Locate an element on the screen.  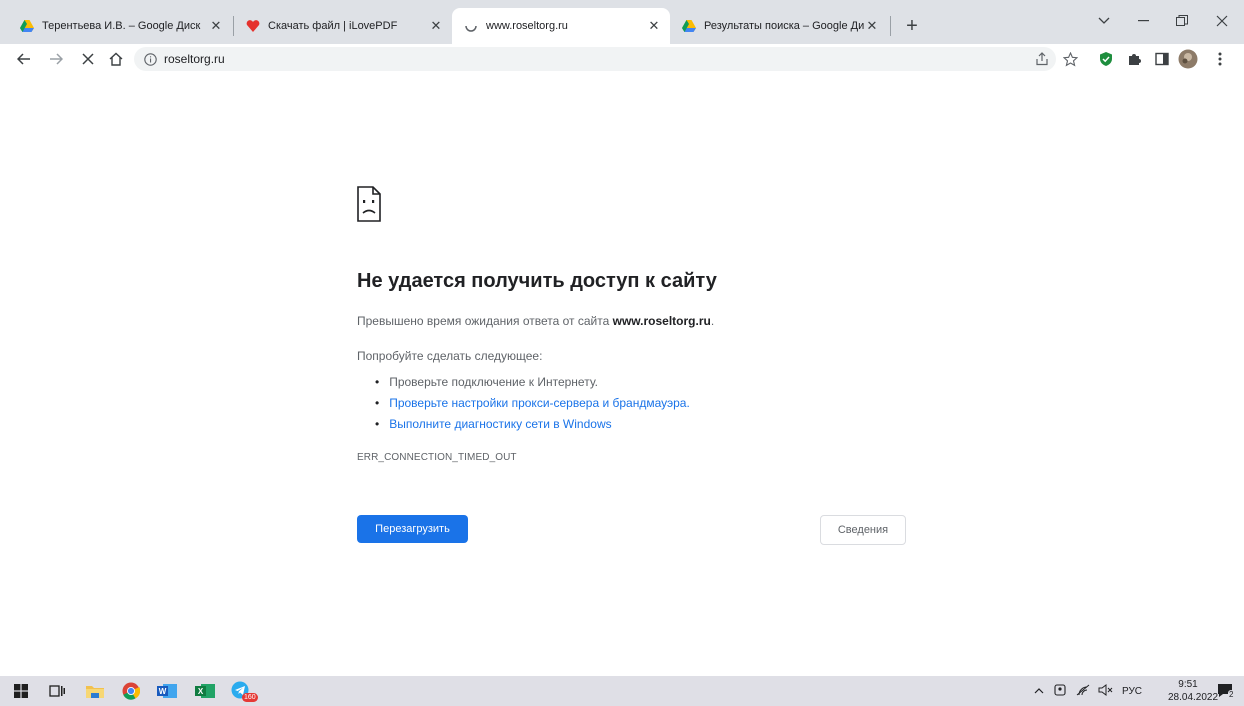
back-button is located at coordinates (24, 59).